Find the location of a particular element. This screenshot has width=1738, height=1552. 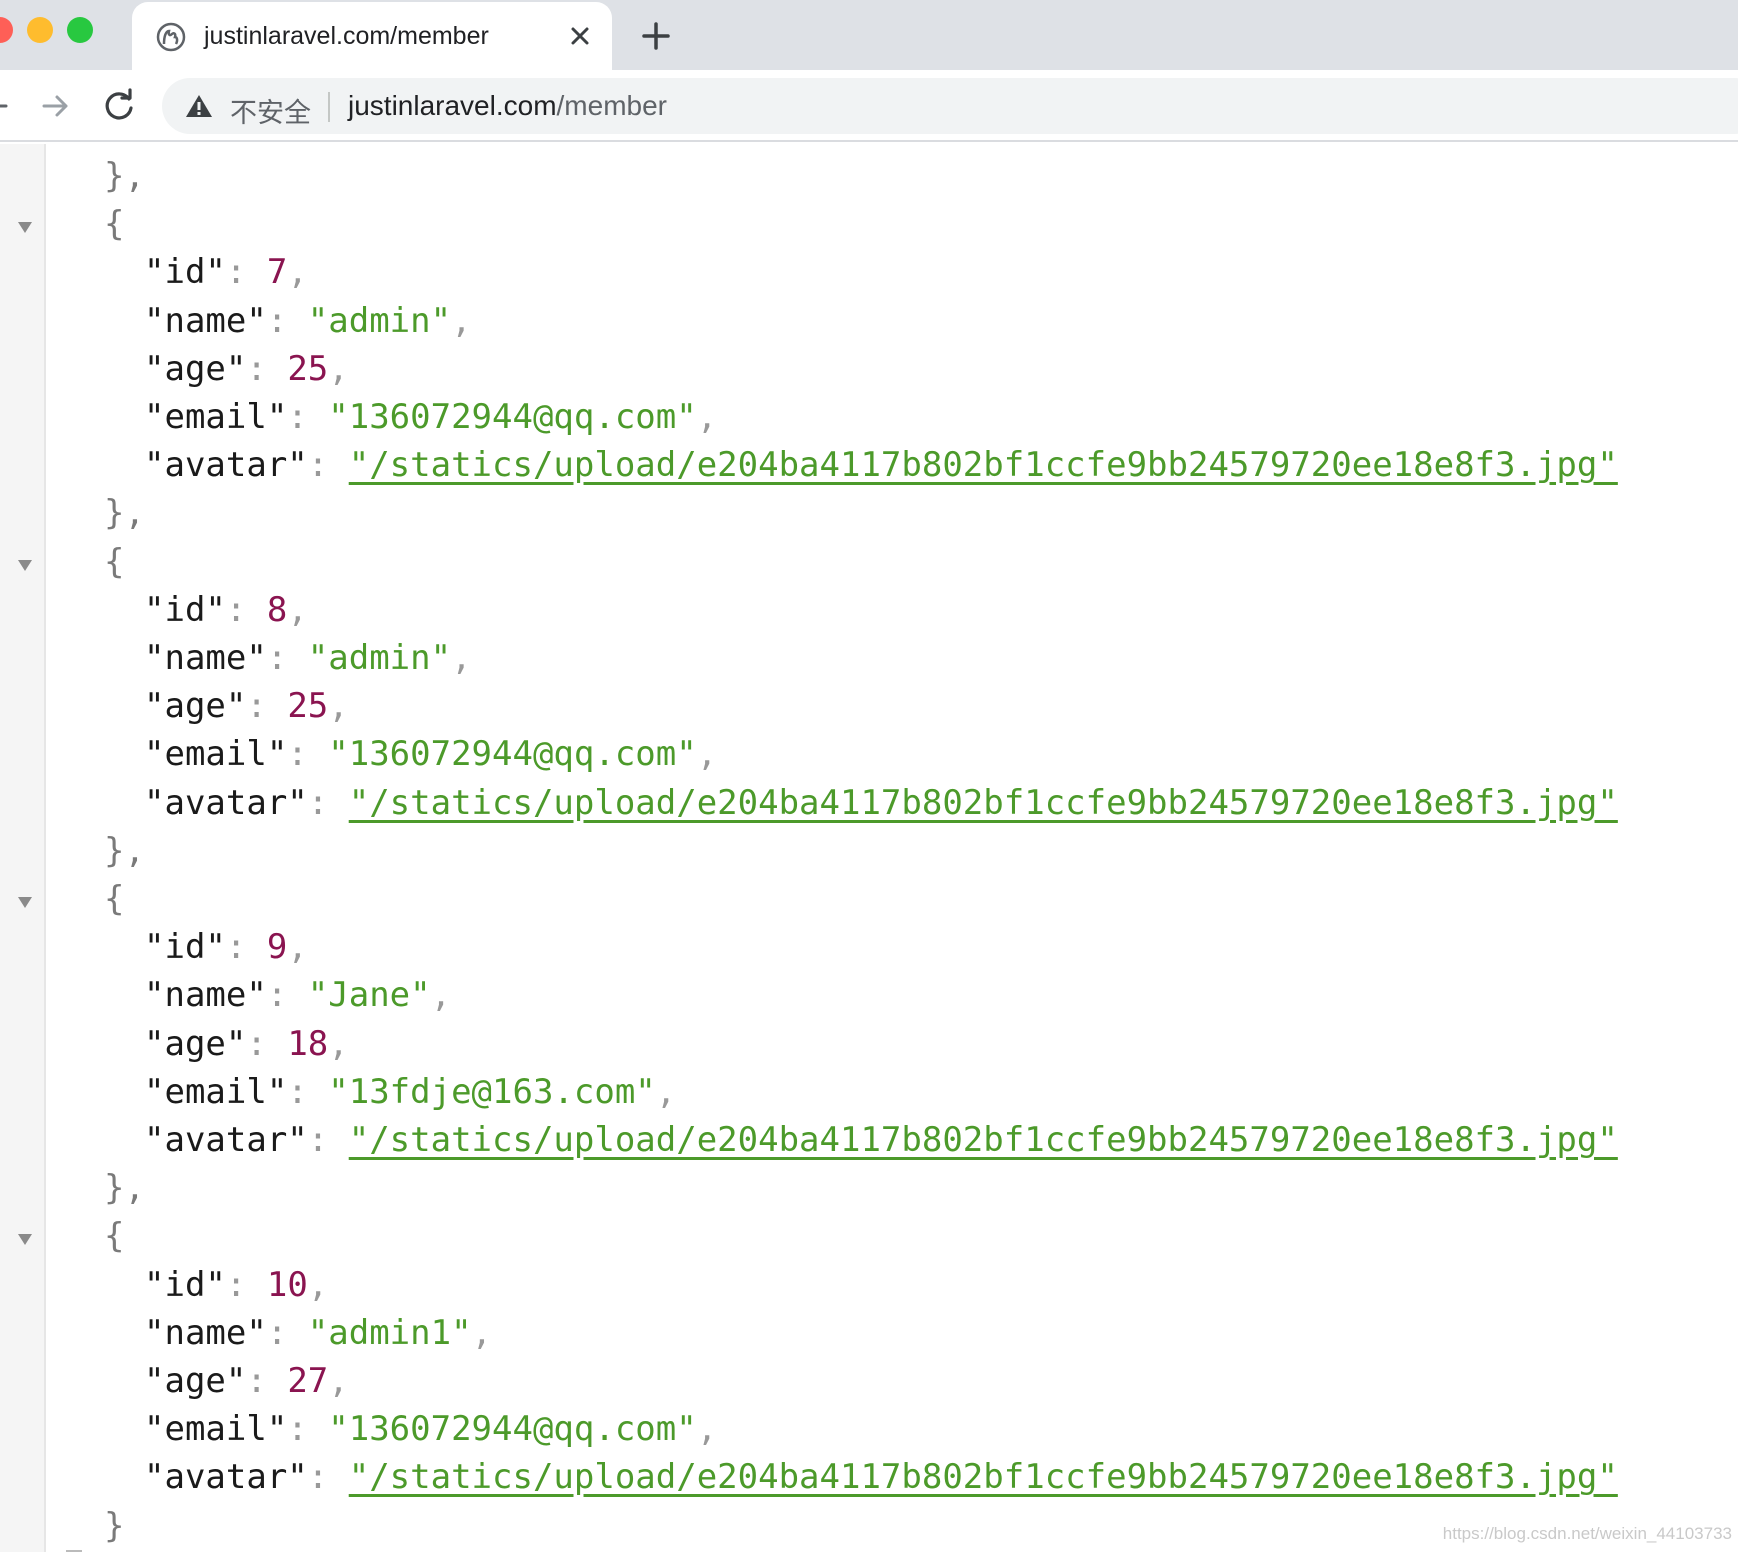

json-key: "email" is located at coordinates (216, 1091).